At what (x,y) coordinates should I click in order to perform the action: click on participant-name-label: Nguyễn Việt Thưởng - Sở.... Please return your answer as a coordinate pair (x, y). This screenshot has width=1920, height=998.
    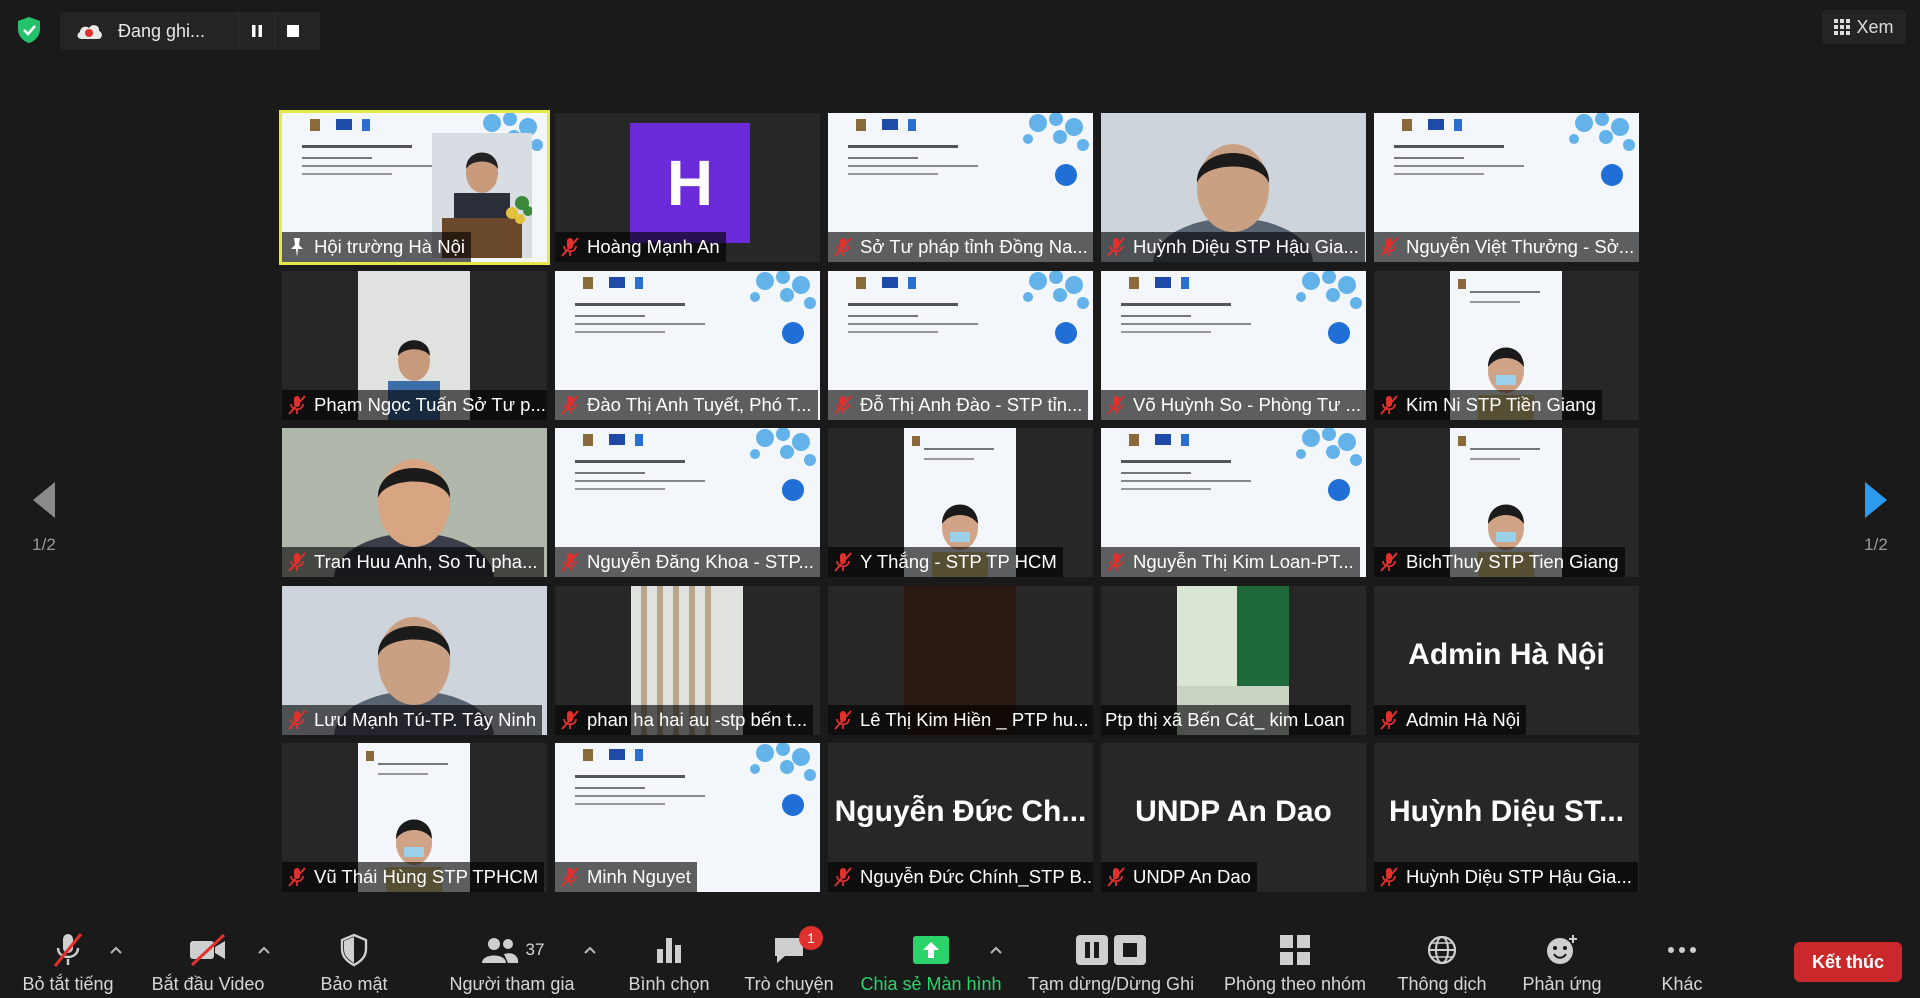
    Looking at the image, I should click on (1506, 247).